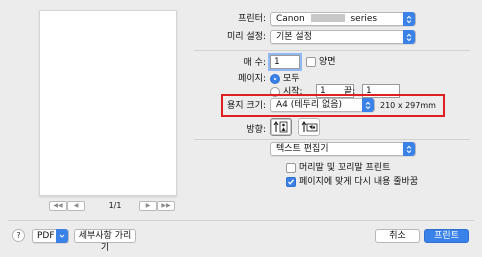 The image size is (482, 257). Describe the element at coordinates (291, 79) in the screenshot. I see `pages-all-label: 모두` at that location.